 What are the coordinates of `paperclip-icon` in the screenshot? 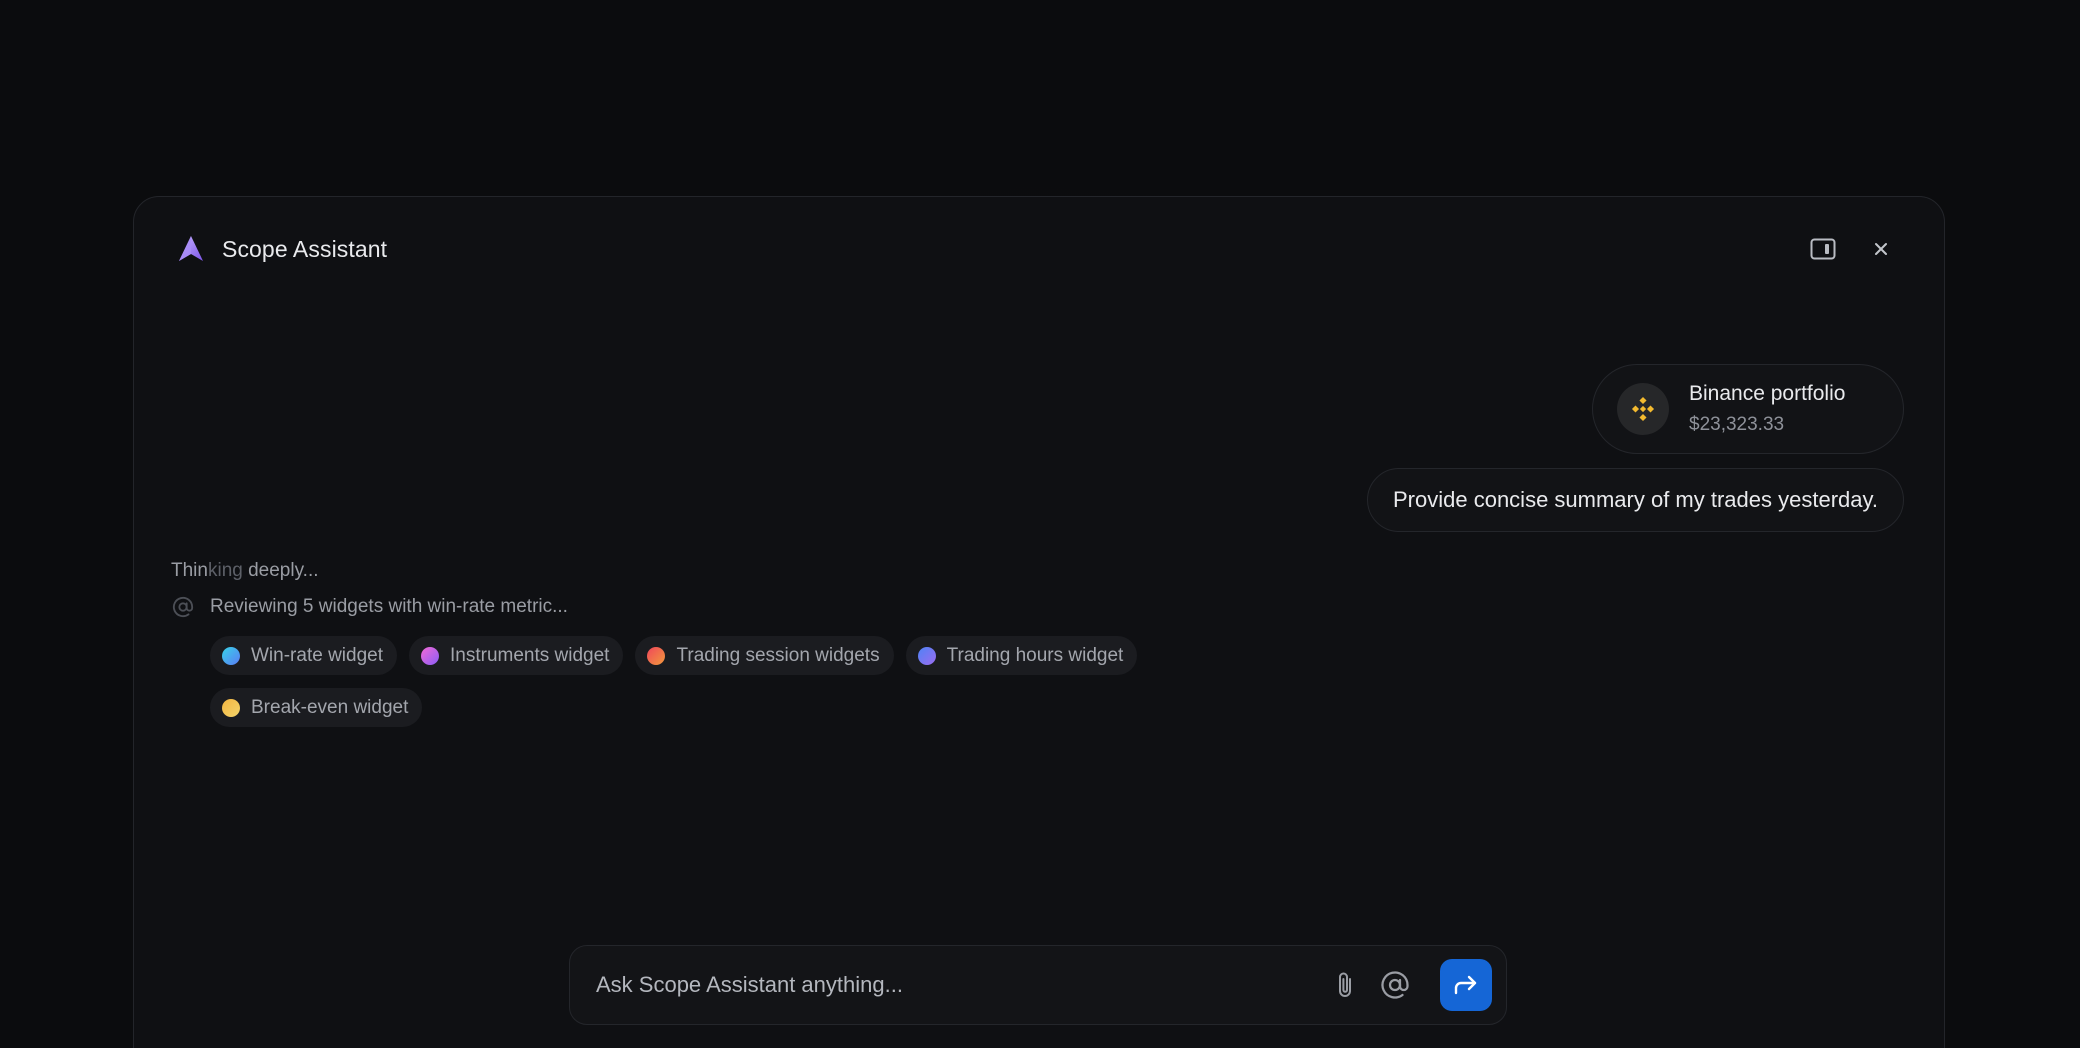 It's located at (1345, 985).